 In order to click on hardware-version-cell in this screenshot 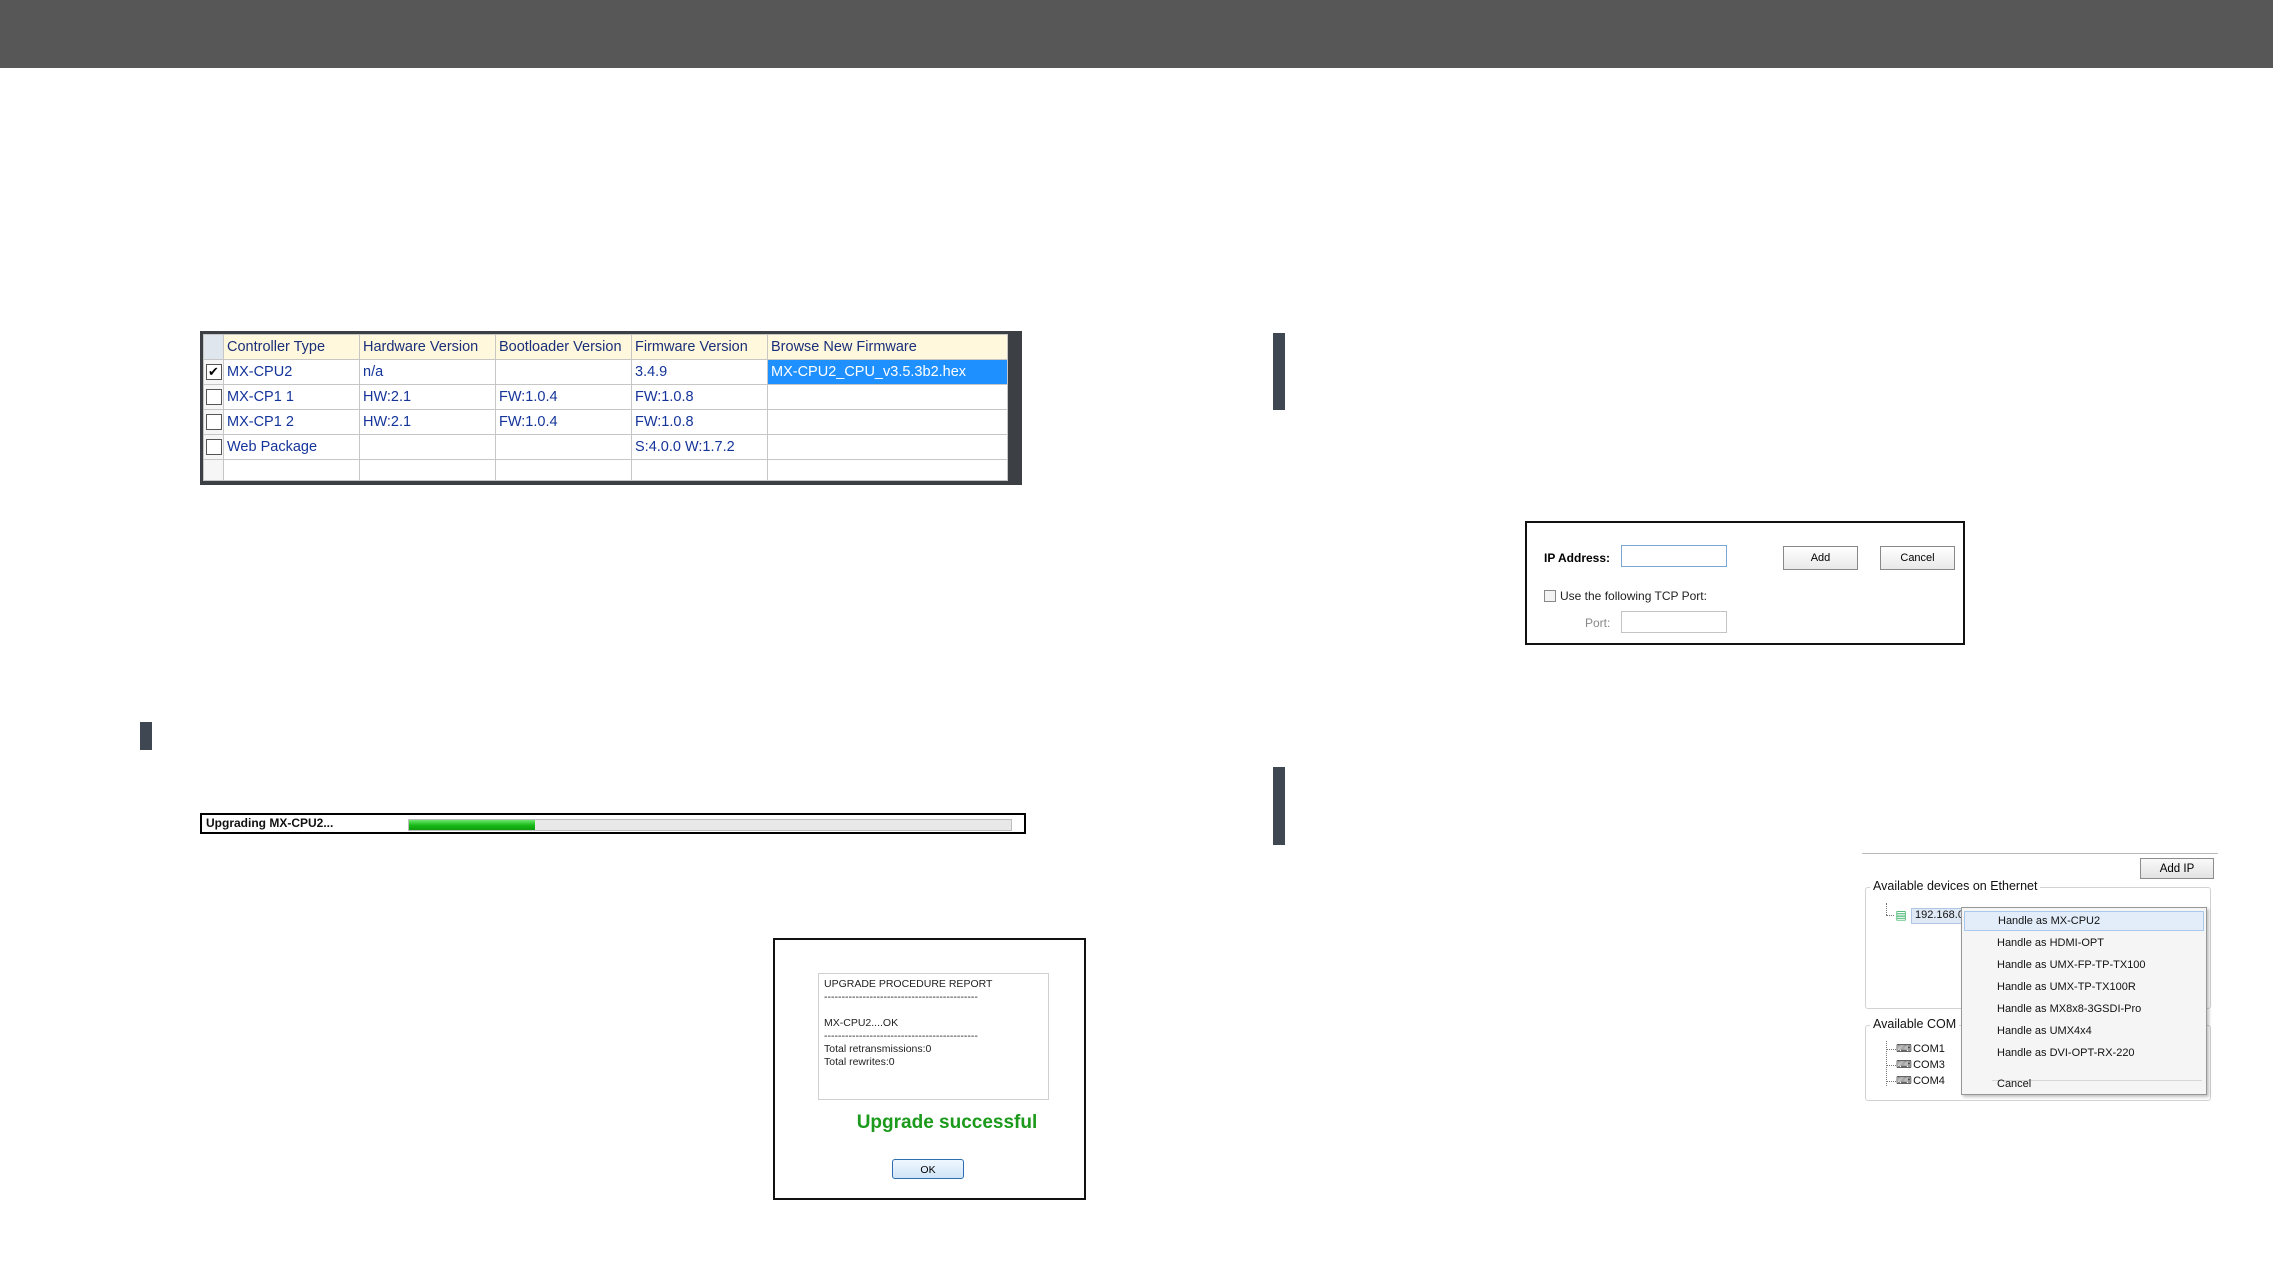, I will do `click(427, 447)`.